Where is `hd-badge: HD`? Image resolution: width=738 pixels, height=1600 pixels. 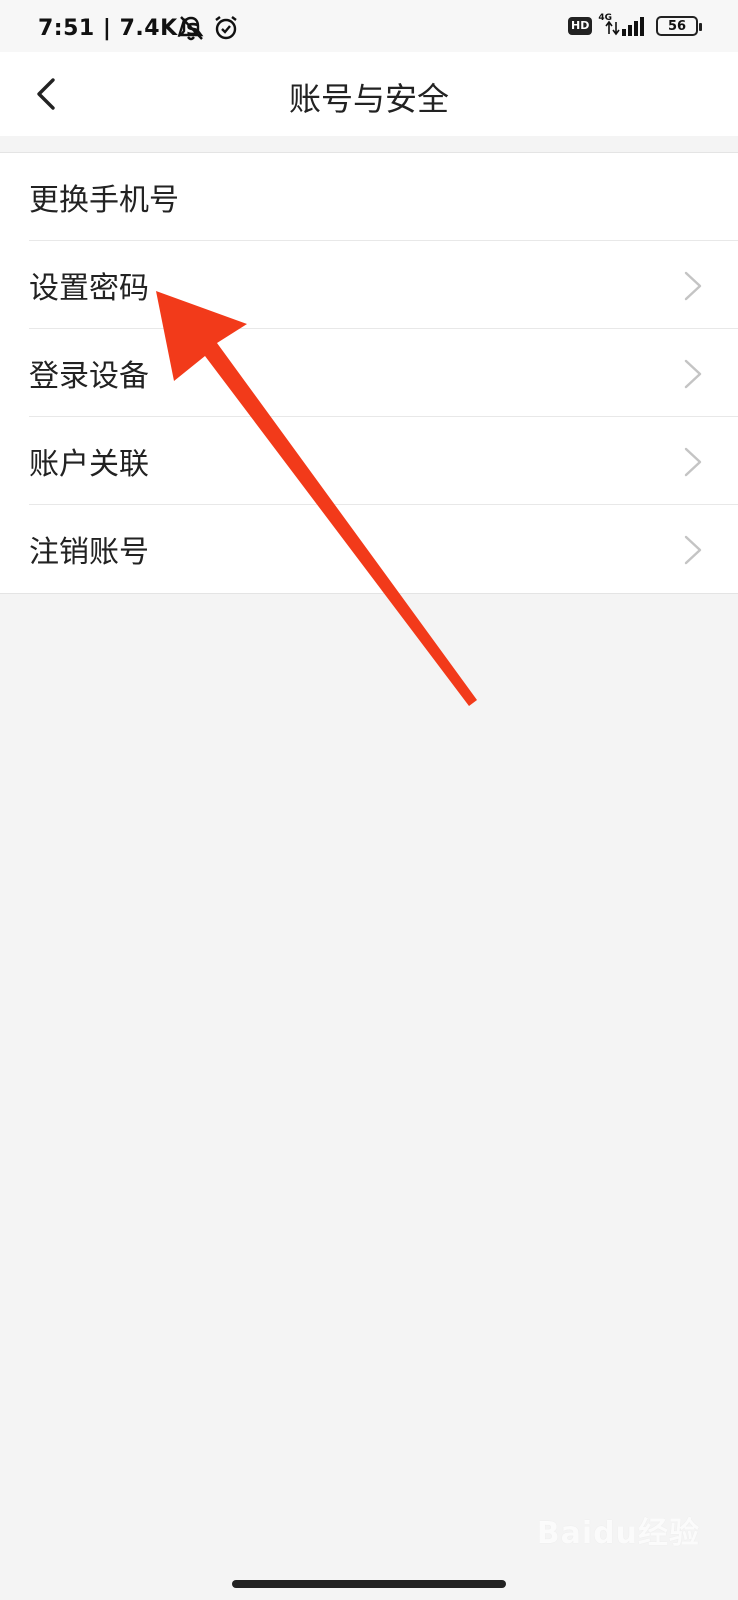 hd-badge: HD is located at coordinates (580, 26).